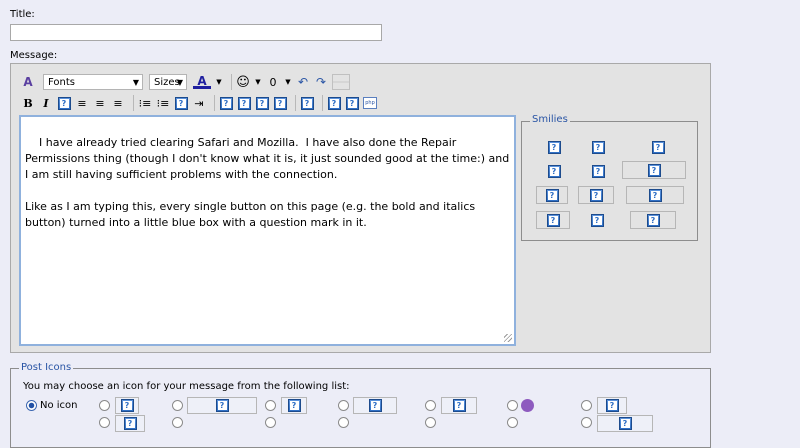 The image size is (800, 448). Describe the element at coordinates (202, 81) in the screenshot. I see `text-color-button: A` at that location.